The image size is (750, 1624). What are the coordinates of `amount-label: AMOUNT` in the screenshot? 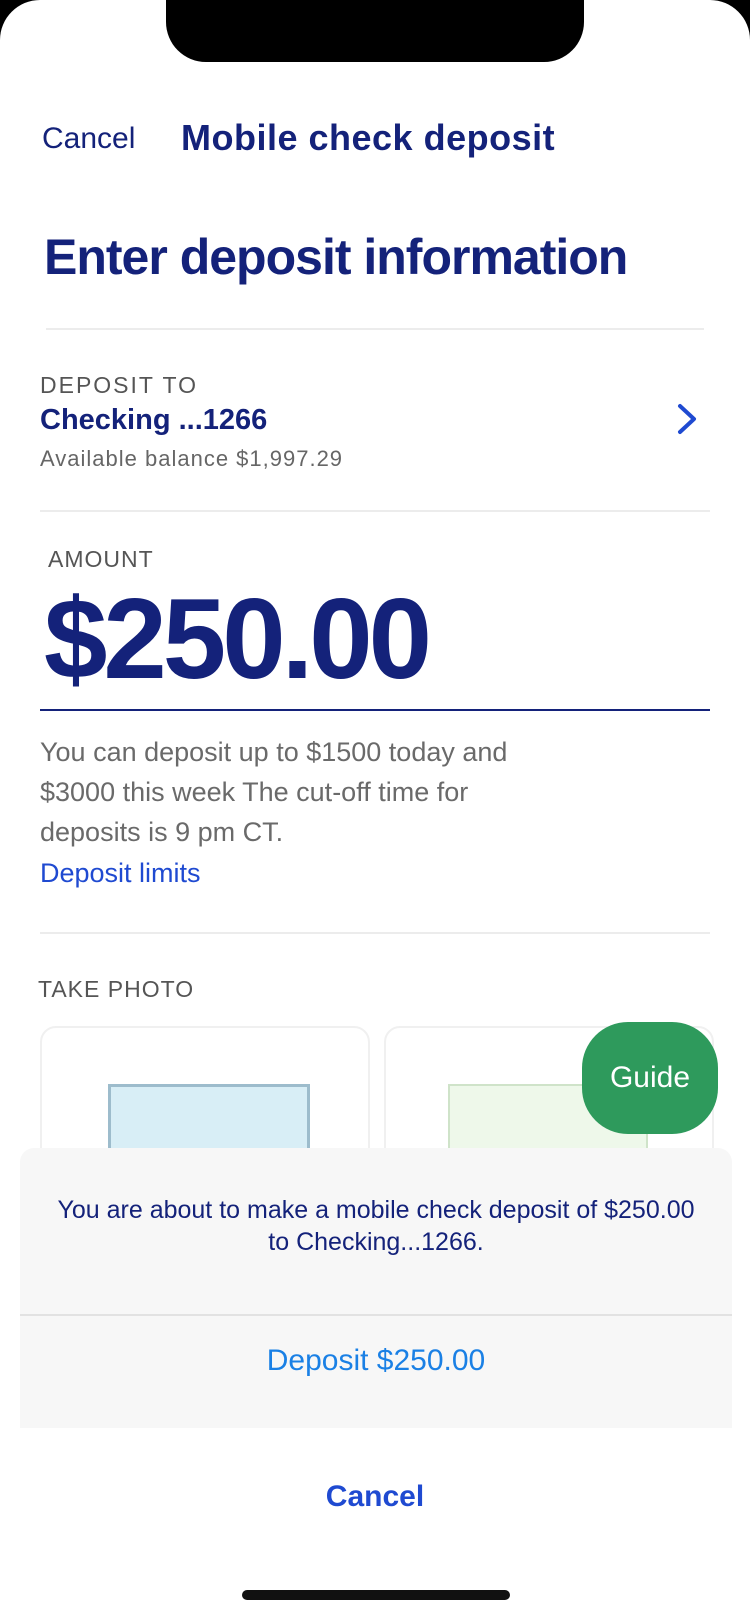 It's located at (101, 559).